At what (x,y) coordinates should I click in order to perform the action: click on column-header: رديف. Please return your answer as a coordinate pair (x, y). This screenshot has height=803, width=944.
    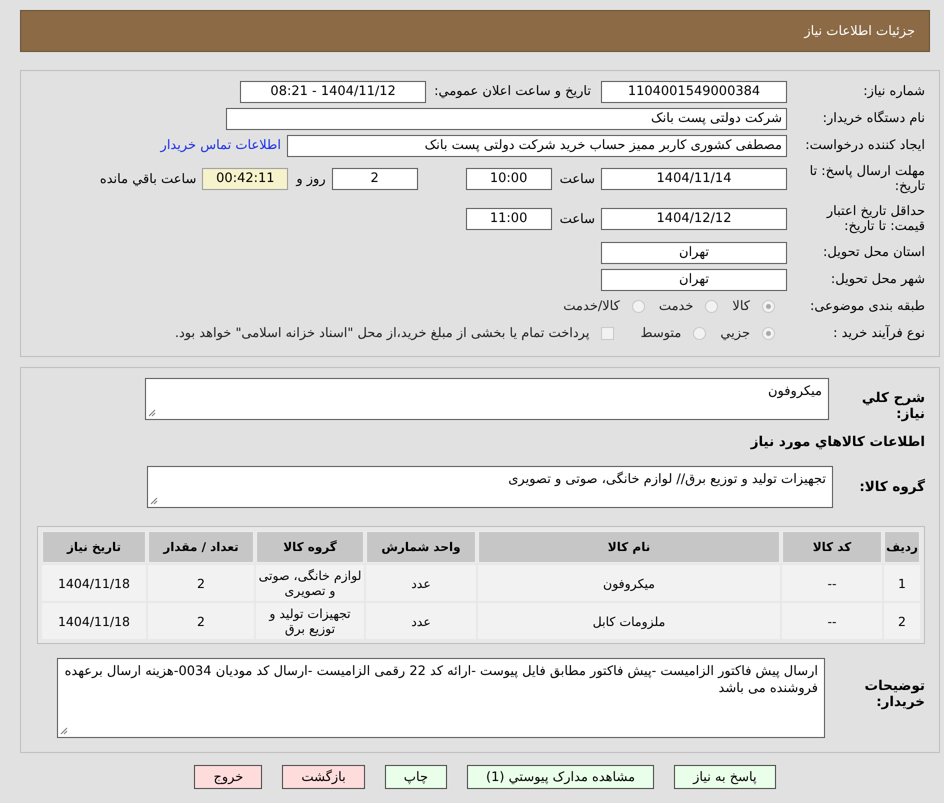
    Looking at the image, I should click on (902, 547).